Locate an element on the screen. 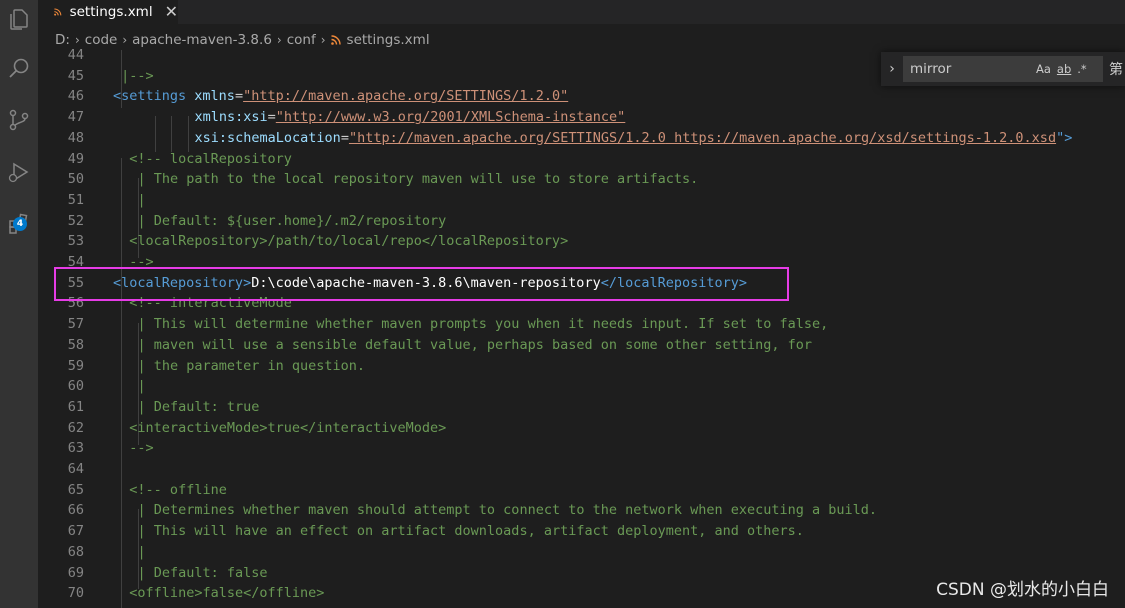 The width and height of the screenshot is (1125, 608). code-text: | the parameter in question. is located at coordinates (251, 366).